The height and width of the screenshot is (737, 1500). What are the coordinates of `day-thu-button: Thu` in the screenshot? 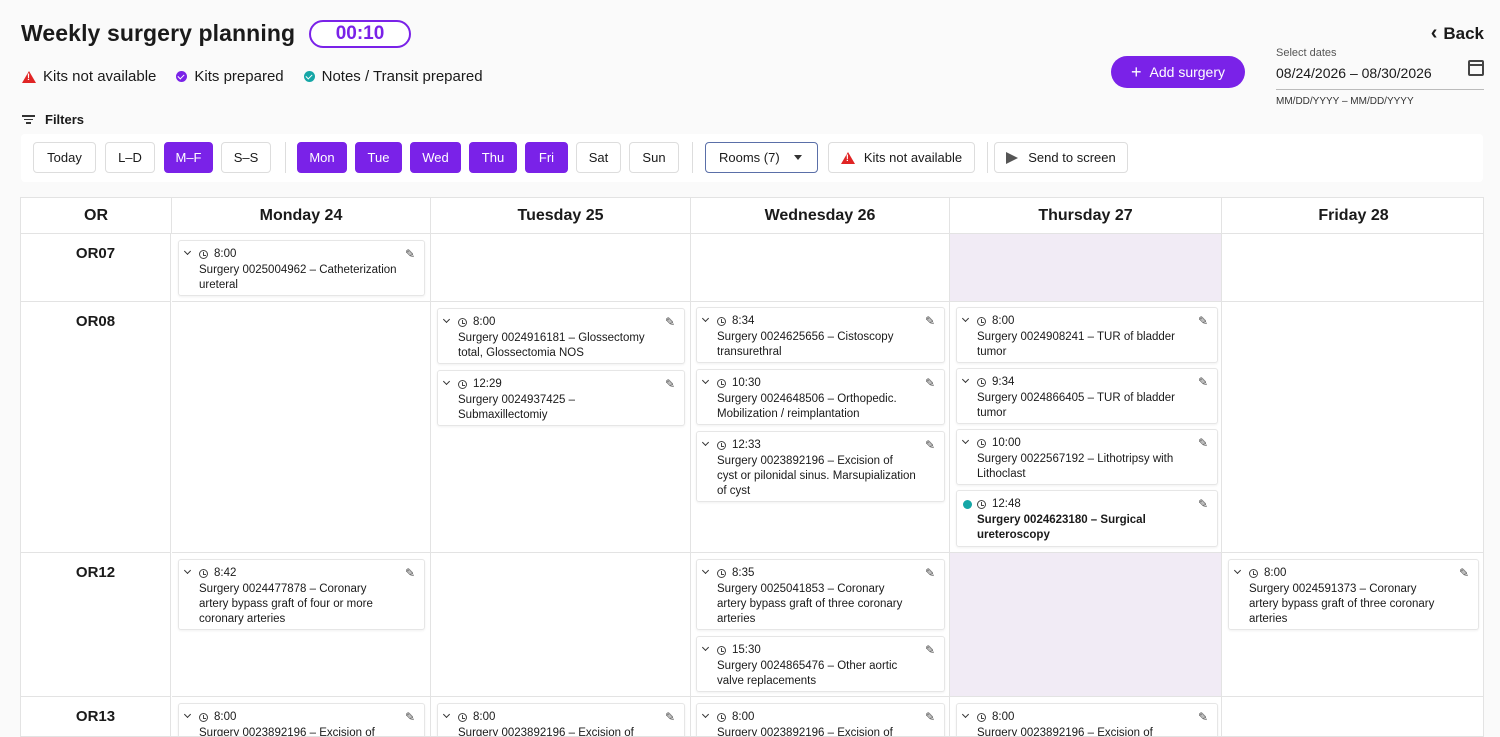 It's located at (493, 157).